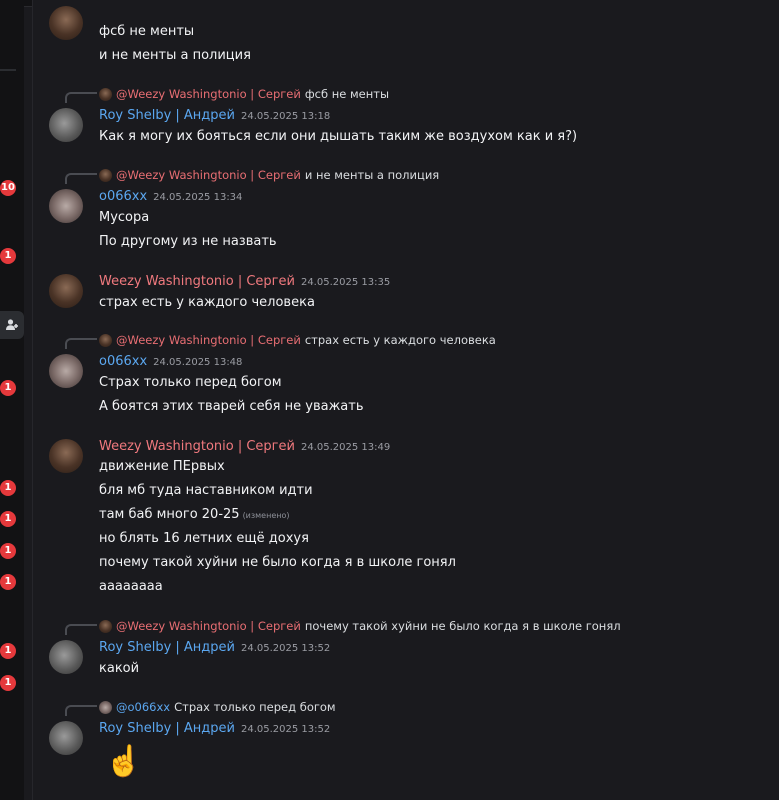 The image size is (779, 800). What do you see at coordinates (198, 362) in the screenshot?
I see `timestamp: 24.05.2025 13:48` at bounding box center [198, 362].